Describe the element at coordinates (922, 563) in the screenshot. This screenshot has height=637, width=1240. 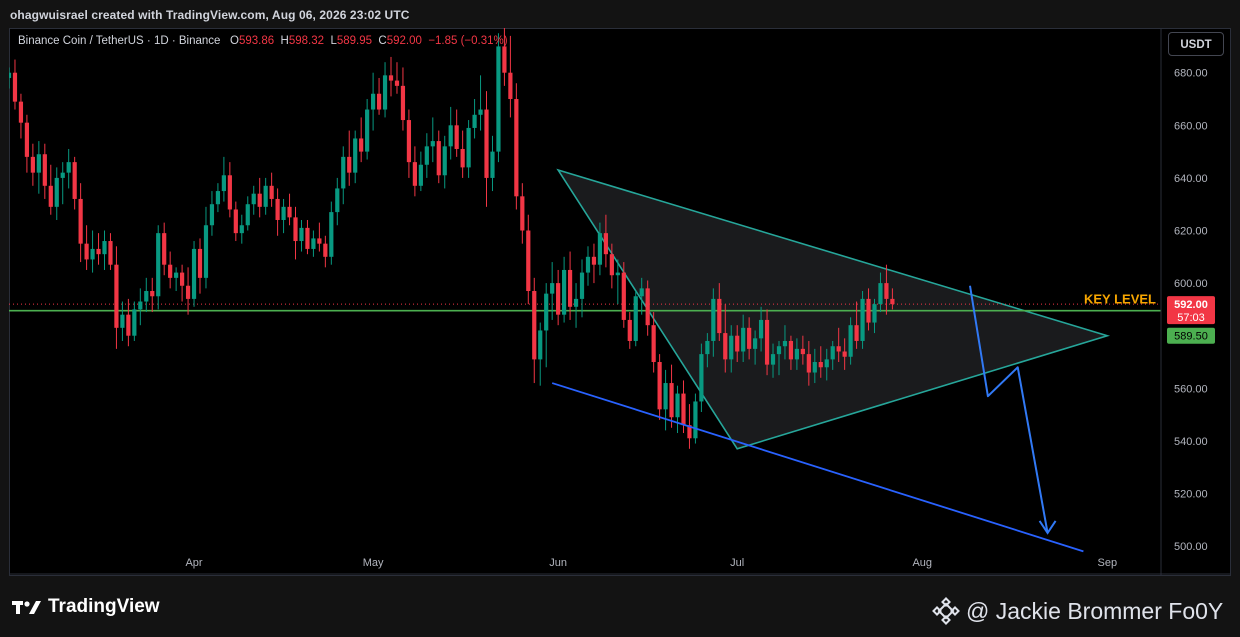
I see `x-tick-label: Aug` at that location.